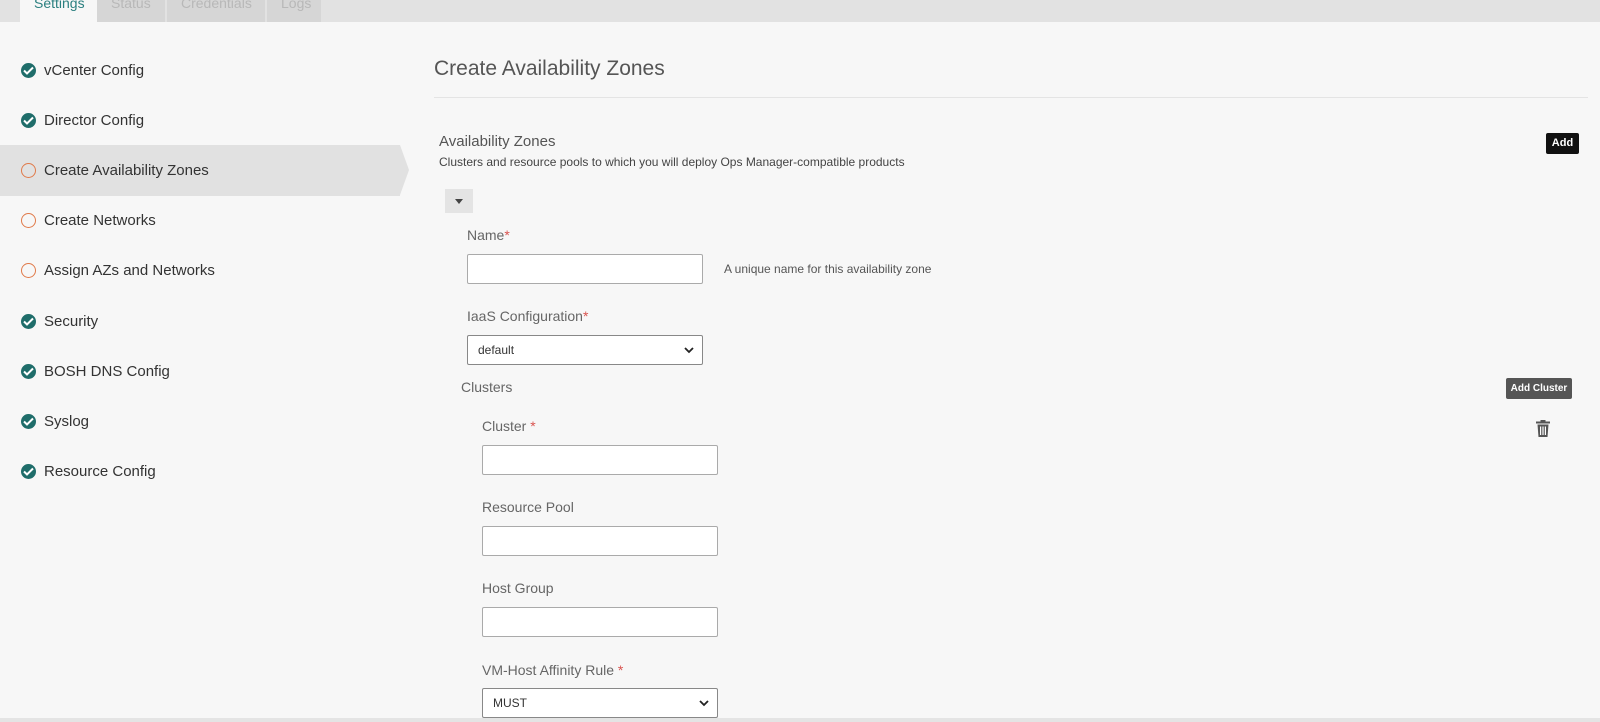  Describe the element at coordinates (487, 387) in the screenshot. I see `clusters-heading: Clusters` at that location.